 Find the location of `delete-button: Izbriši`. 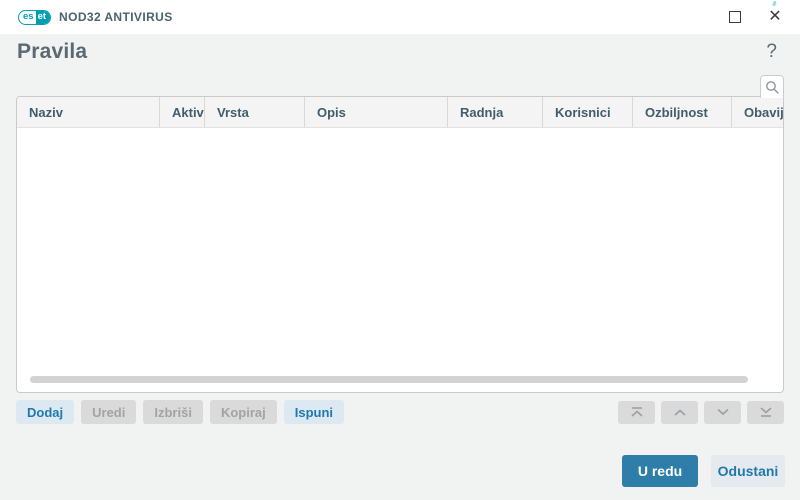

delete-button: Izbriši is located at coordinates (173, 412).